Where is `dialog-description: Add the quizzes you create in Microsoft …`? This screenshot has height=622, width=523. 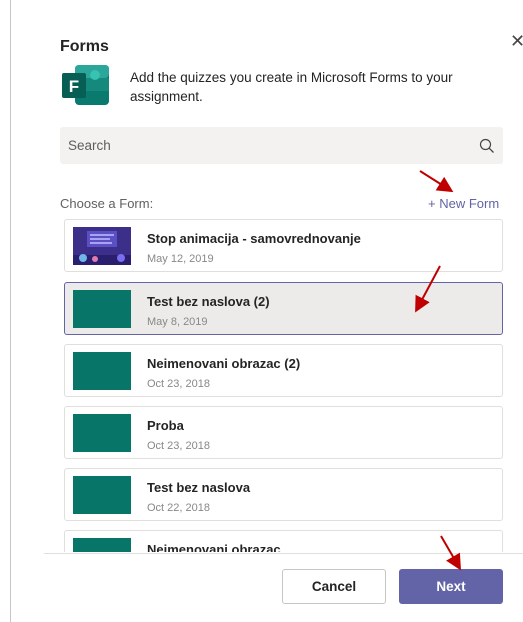
dialog-description: Add the quizzes you create in Microsoft … is located at coordinates (291, 87).